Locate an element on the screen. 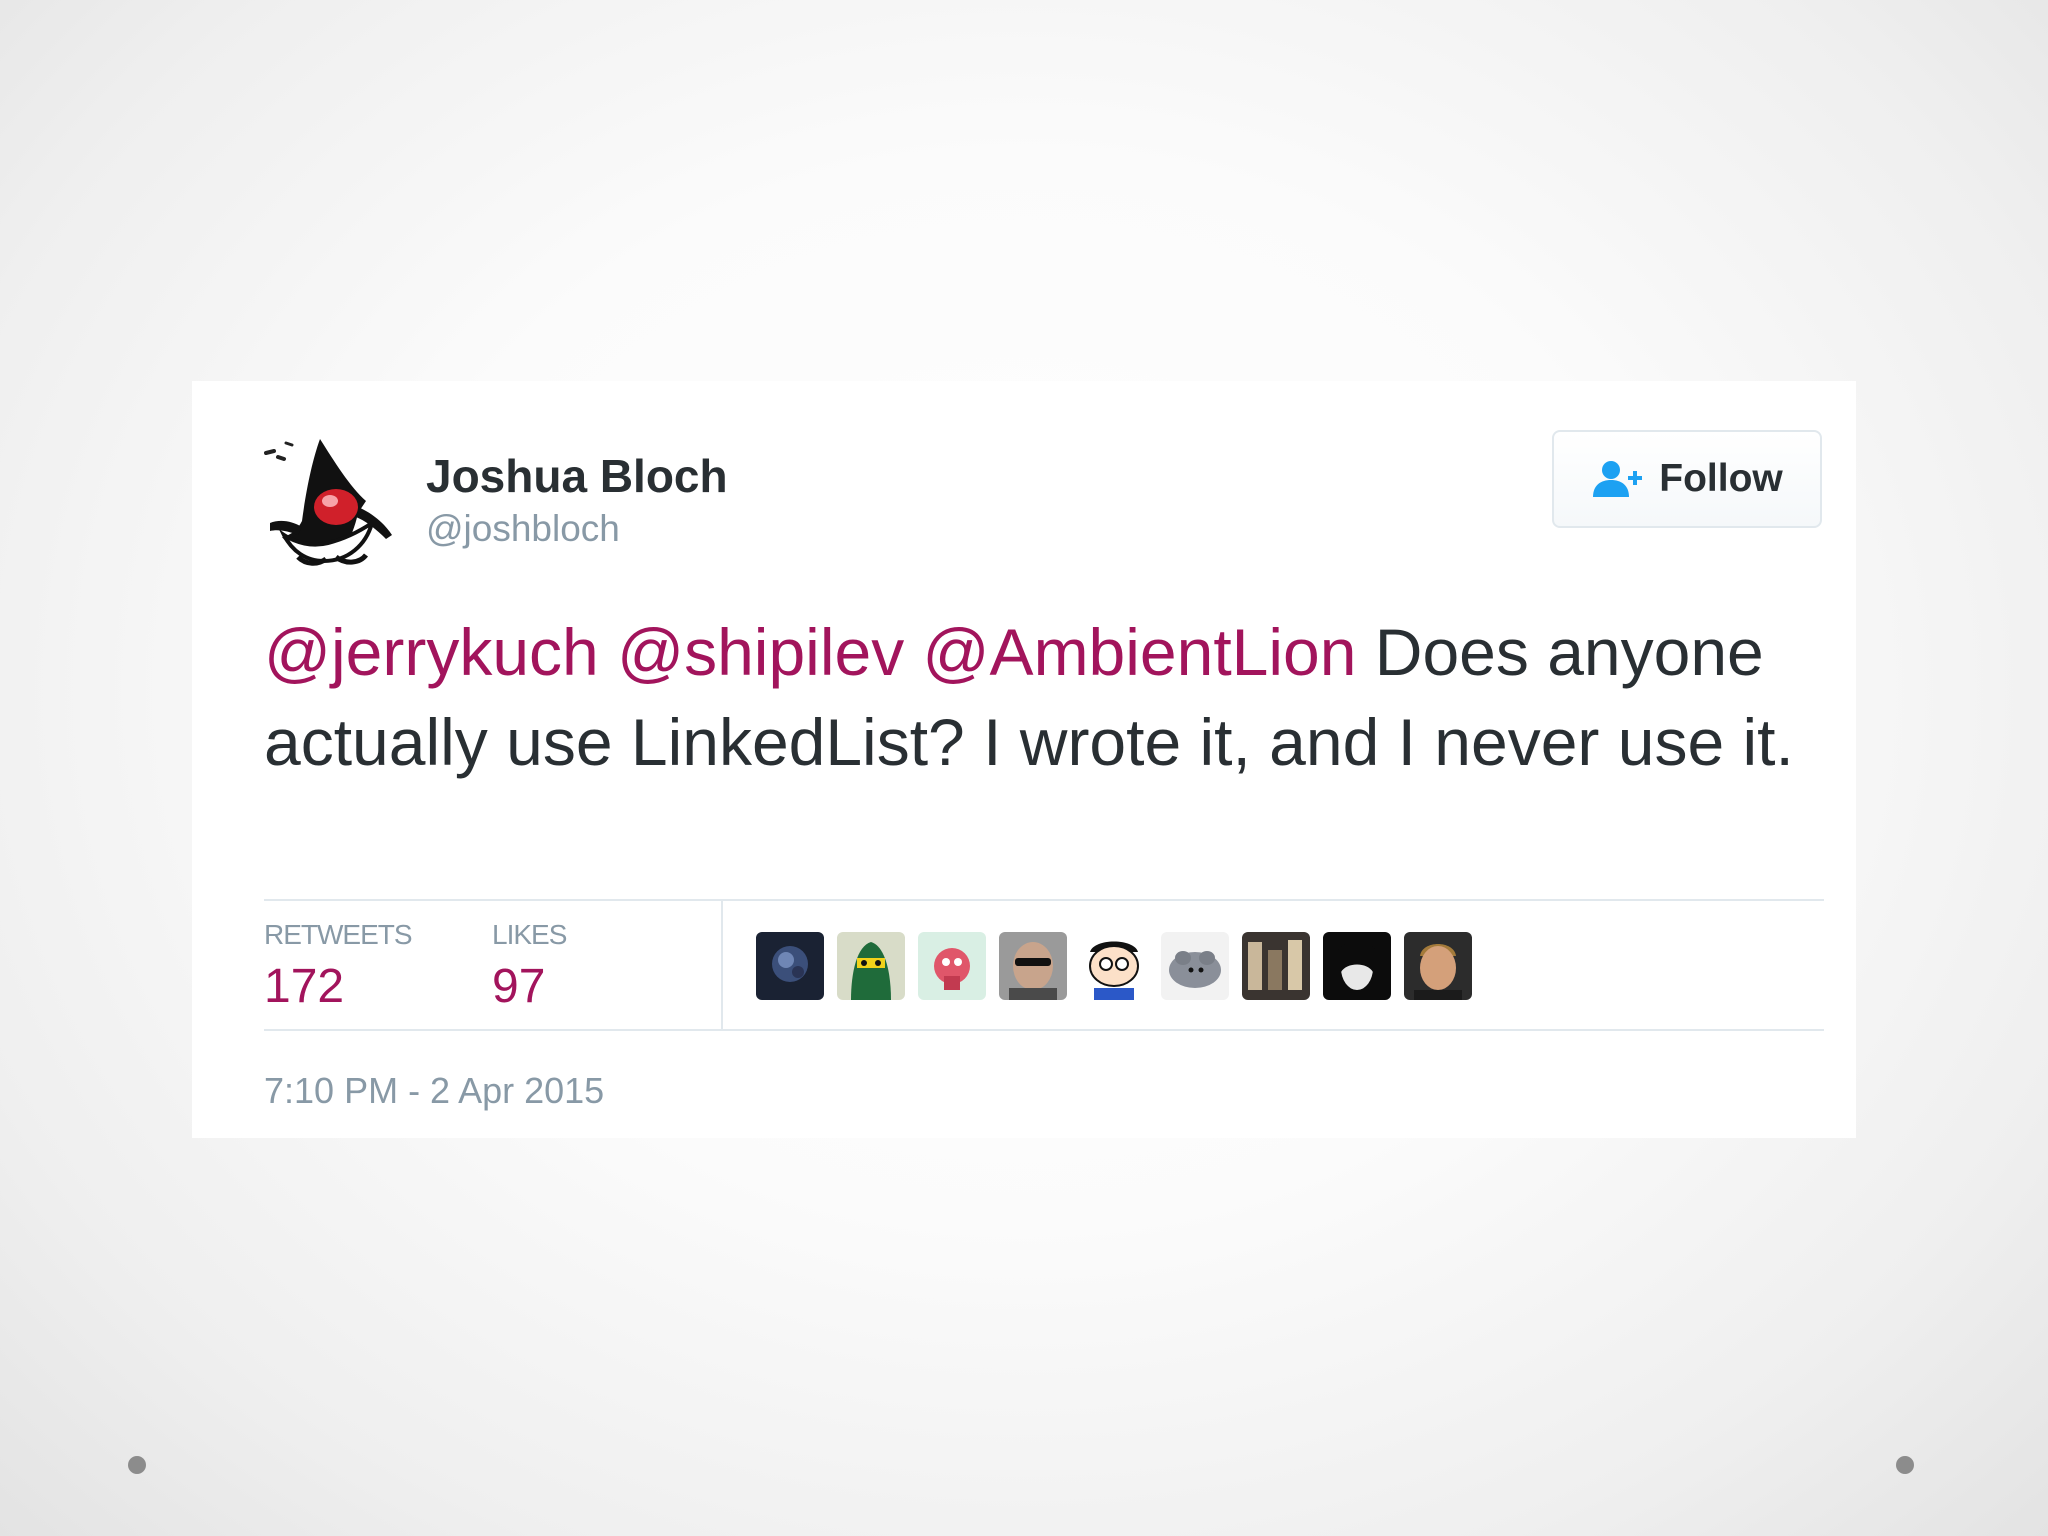 This screenshot has width=2048, height=1536. duke-mascot-icon is located at coordinates (330, 499).